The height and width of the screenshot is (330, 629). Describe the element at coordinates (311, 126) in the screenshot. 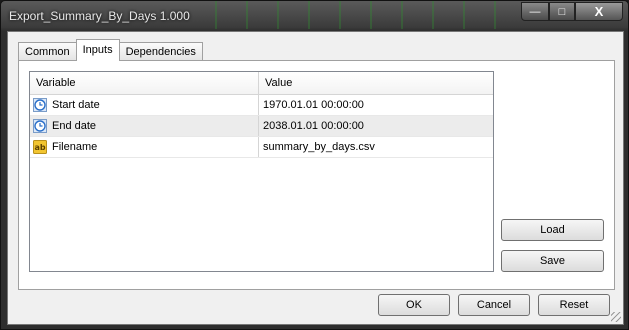

I see `value-cell: 2038.01.01 00:00:00` at that location.